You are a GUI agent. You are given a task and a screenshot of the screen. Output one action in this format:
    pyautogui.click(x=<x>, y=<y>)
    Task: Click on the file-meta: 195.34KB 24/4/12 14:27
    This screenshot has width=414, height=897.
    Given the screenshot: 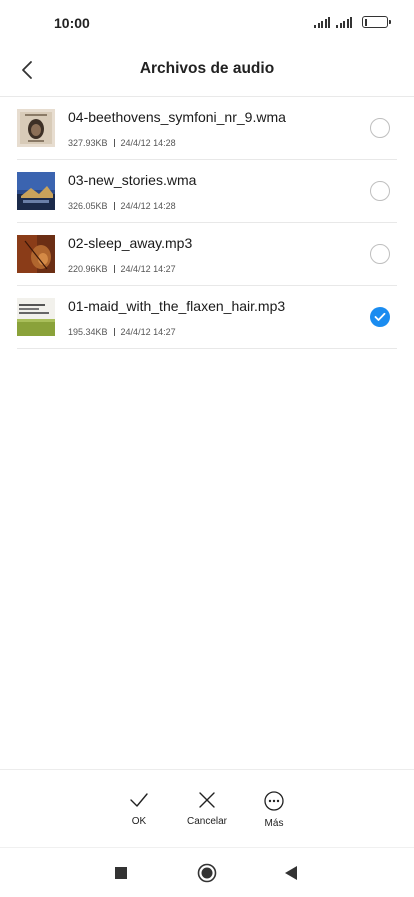 What is the action you would take?
    pyautogui.click(x=122, y=332)
    